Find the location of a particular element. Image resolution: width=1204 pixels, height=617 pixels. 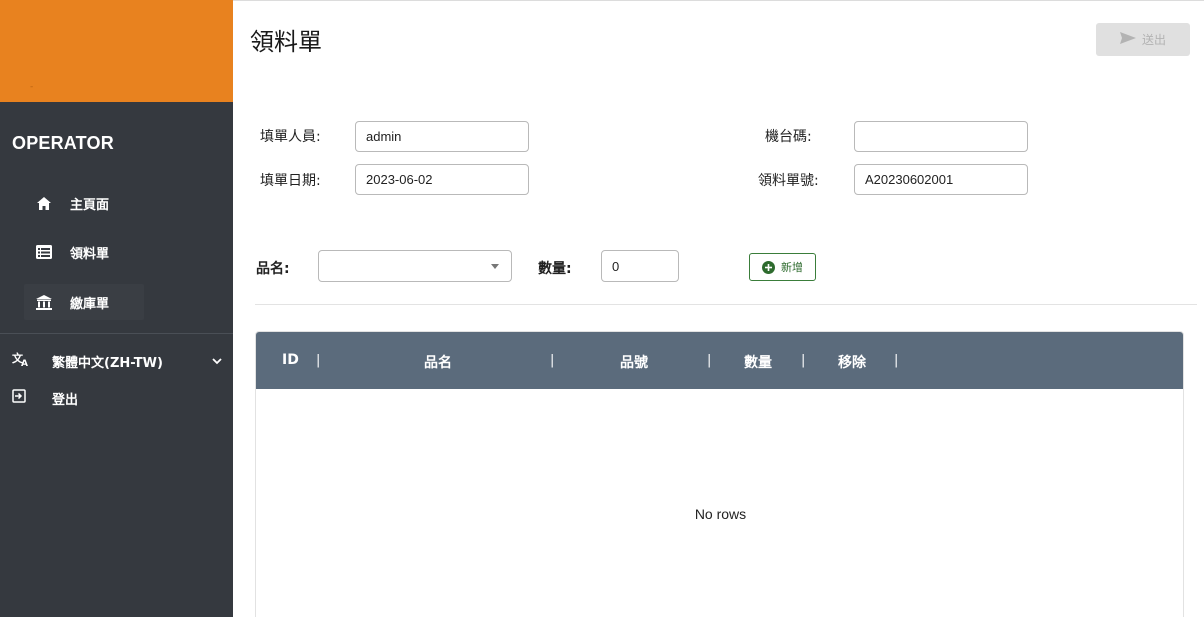

quantity-input: 0 is located at coordinates (640, 266).